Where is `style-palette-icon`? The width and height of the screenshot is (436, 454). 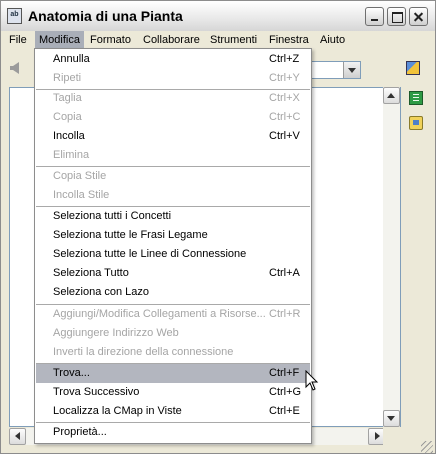
style-palette-icon is located at coordinates (413, 68).